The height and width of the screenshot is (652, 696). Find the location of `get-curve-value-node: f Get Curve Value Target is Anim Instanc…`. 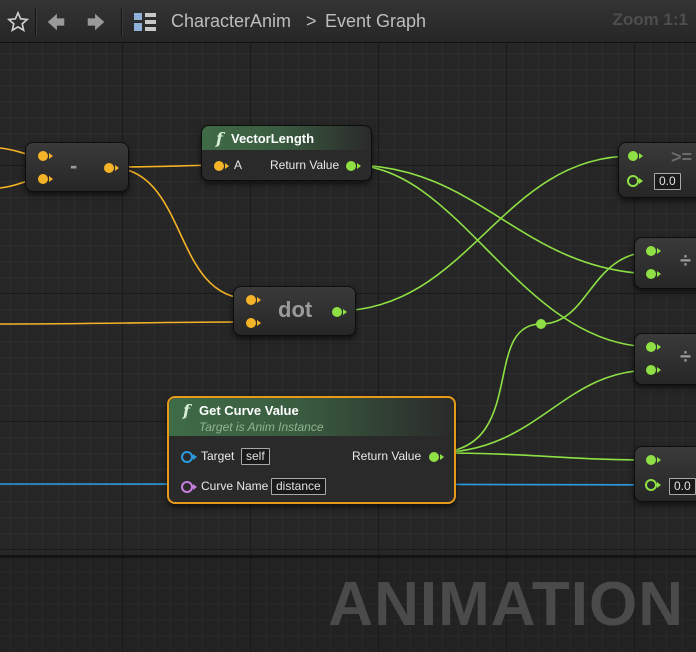

get-curve-value-node: f Get Curve Value Target is Anim Instanc… is located at coordinates (311, 450).